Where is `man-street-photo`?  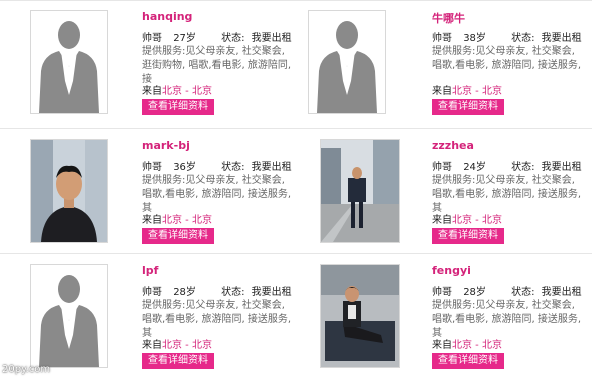
man-street-photo is located at coordinates (360, 191).